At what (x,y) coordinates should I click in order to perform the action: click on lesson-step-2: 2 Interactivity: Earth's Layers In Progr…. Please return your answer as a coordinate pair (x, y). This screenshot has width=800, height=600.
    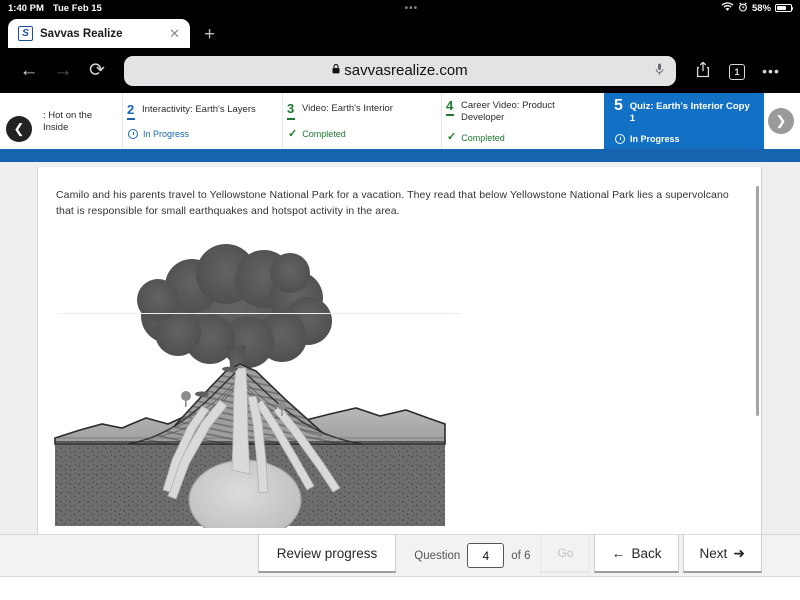
    Looking at the image, I should click on (202, 121).